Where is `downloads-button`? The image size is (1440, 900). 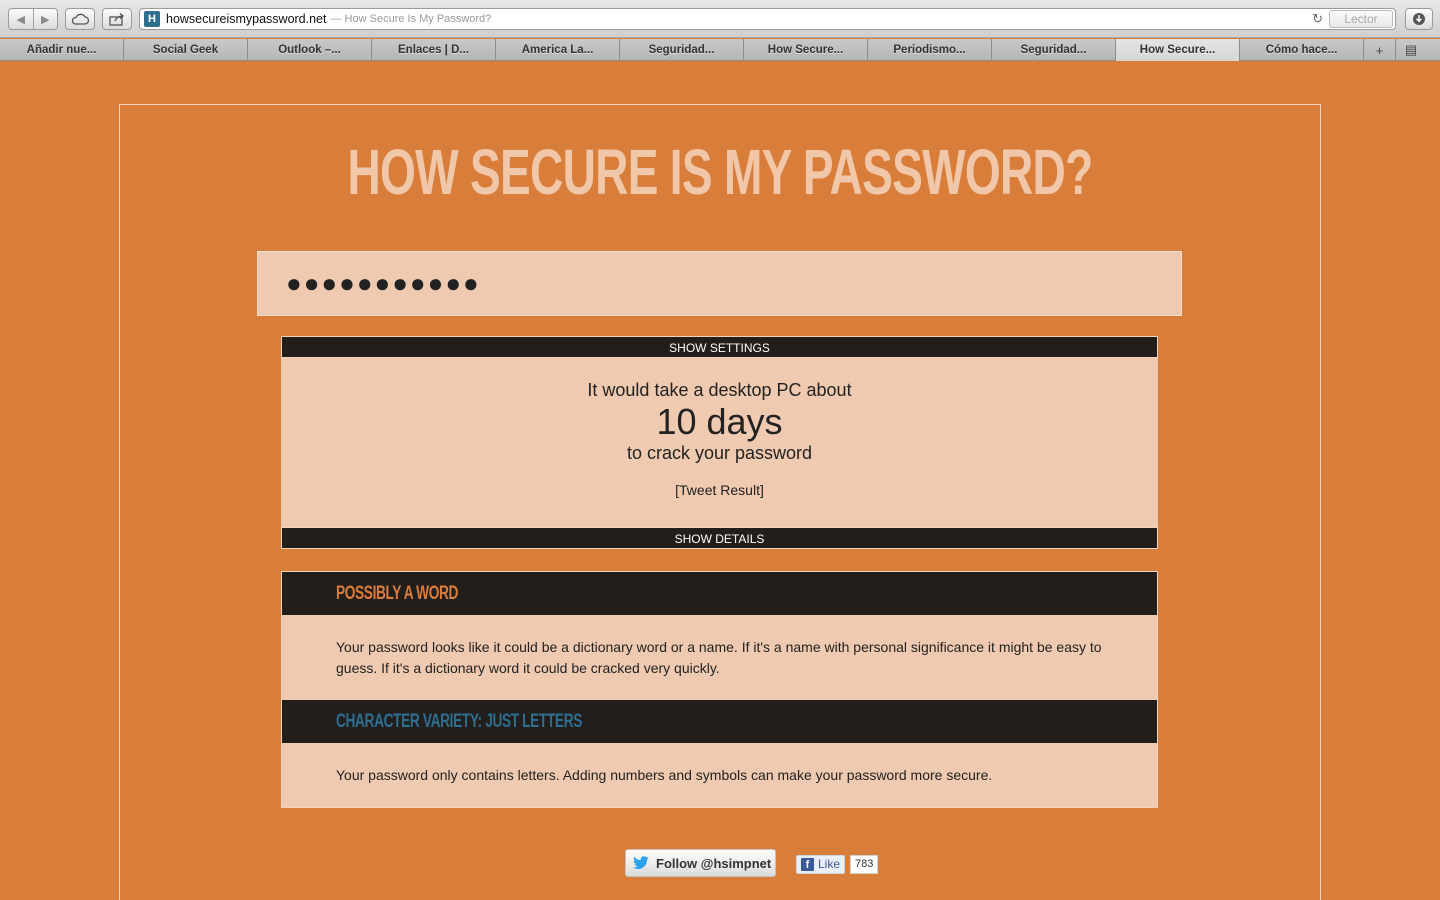
downloads-button is located at coordinates (1419, 19).